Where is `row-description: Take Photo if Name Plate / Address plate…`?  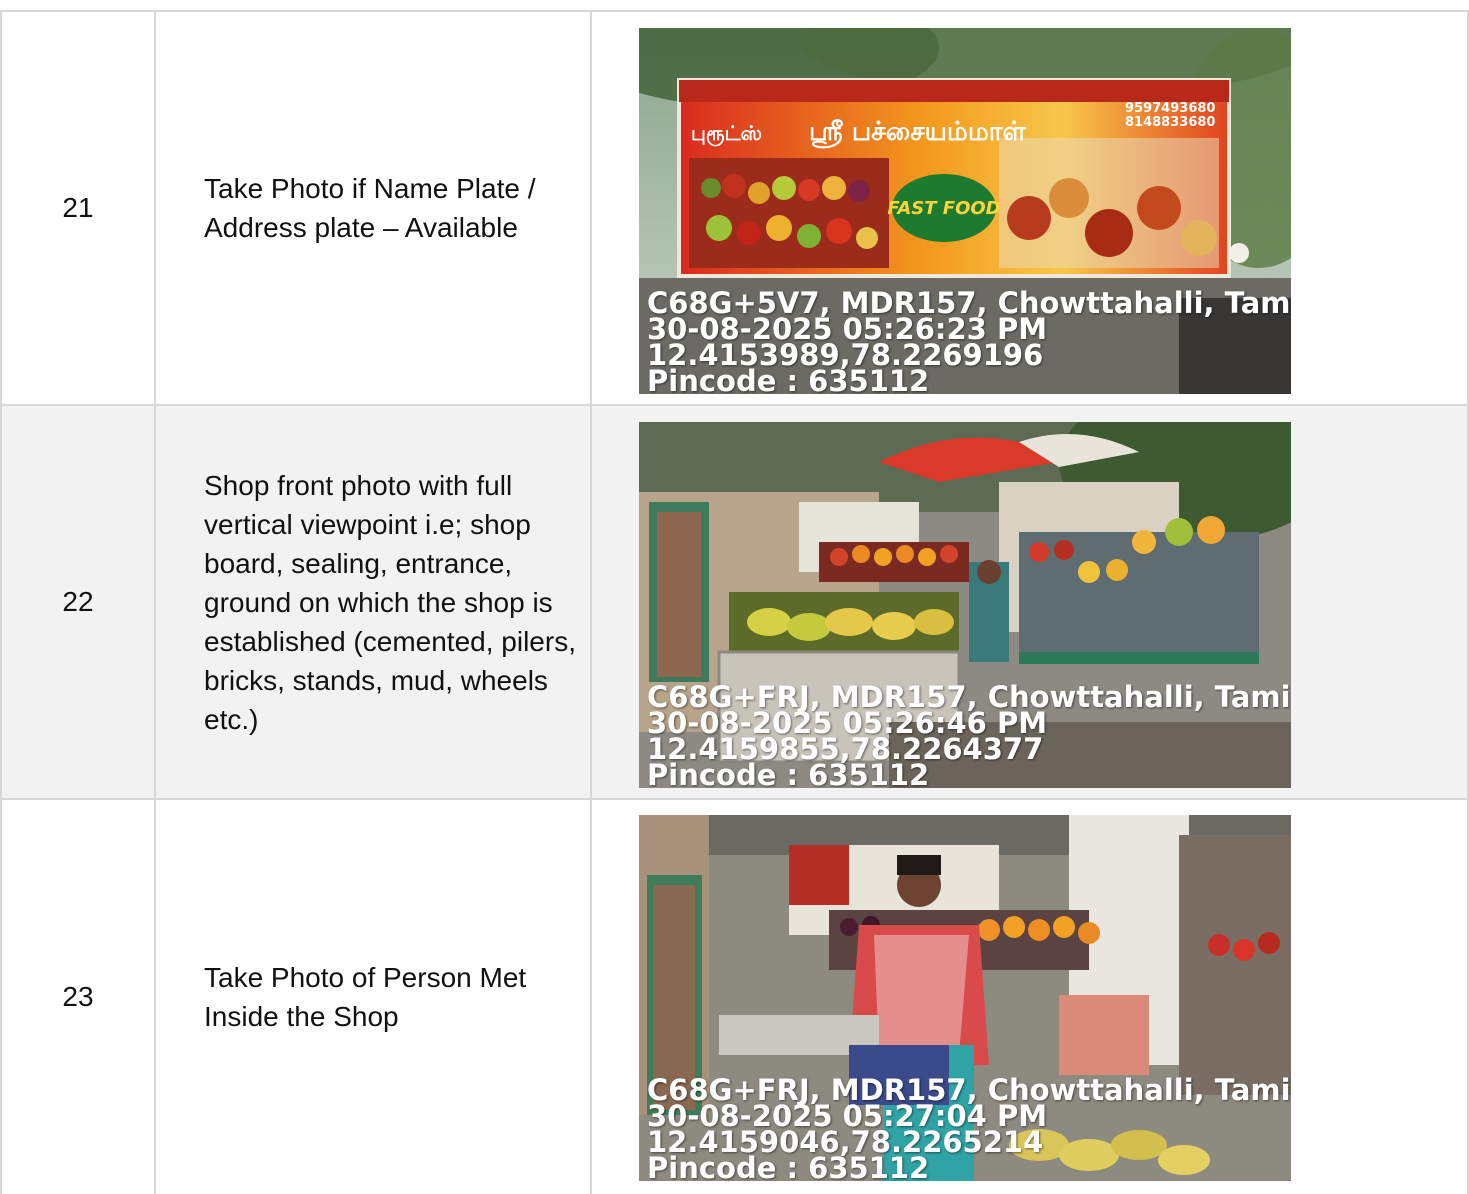 row-description: Take Photo if Name Plate / Address plate… is located at coordinates (373, 208).